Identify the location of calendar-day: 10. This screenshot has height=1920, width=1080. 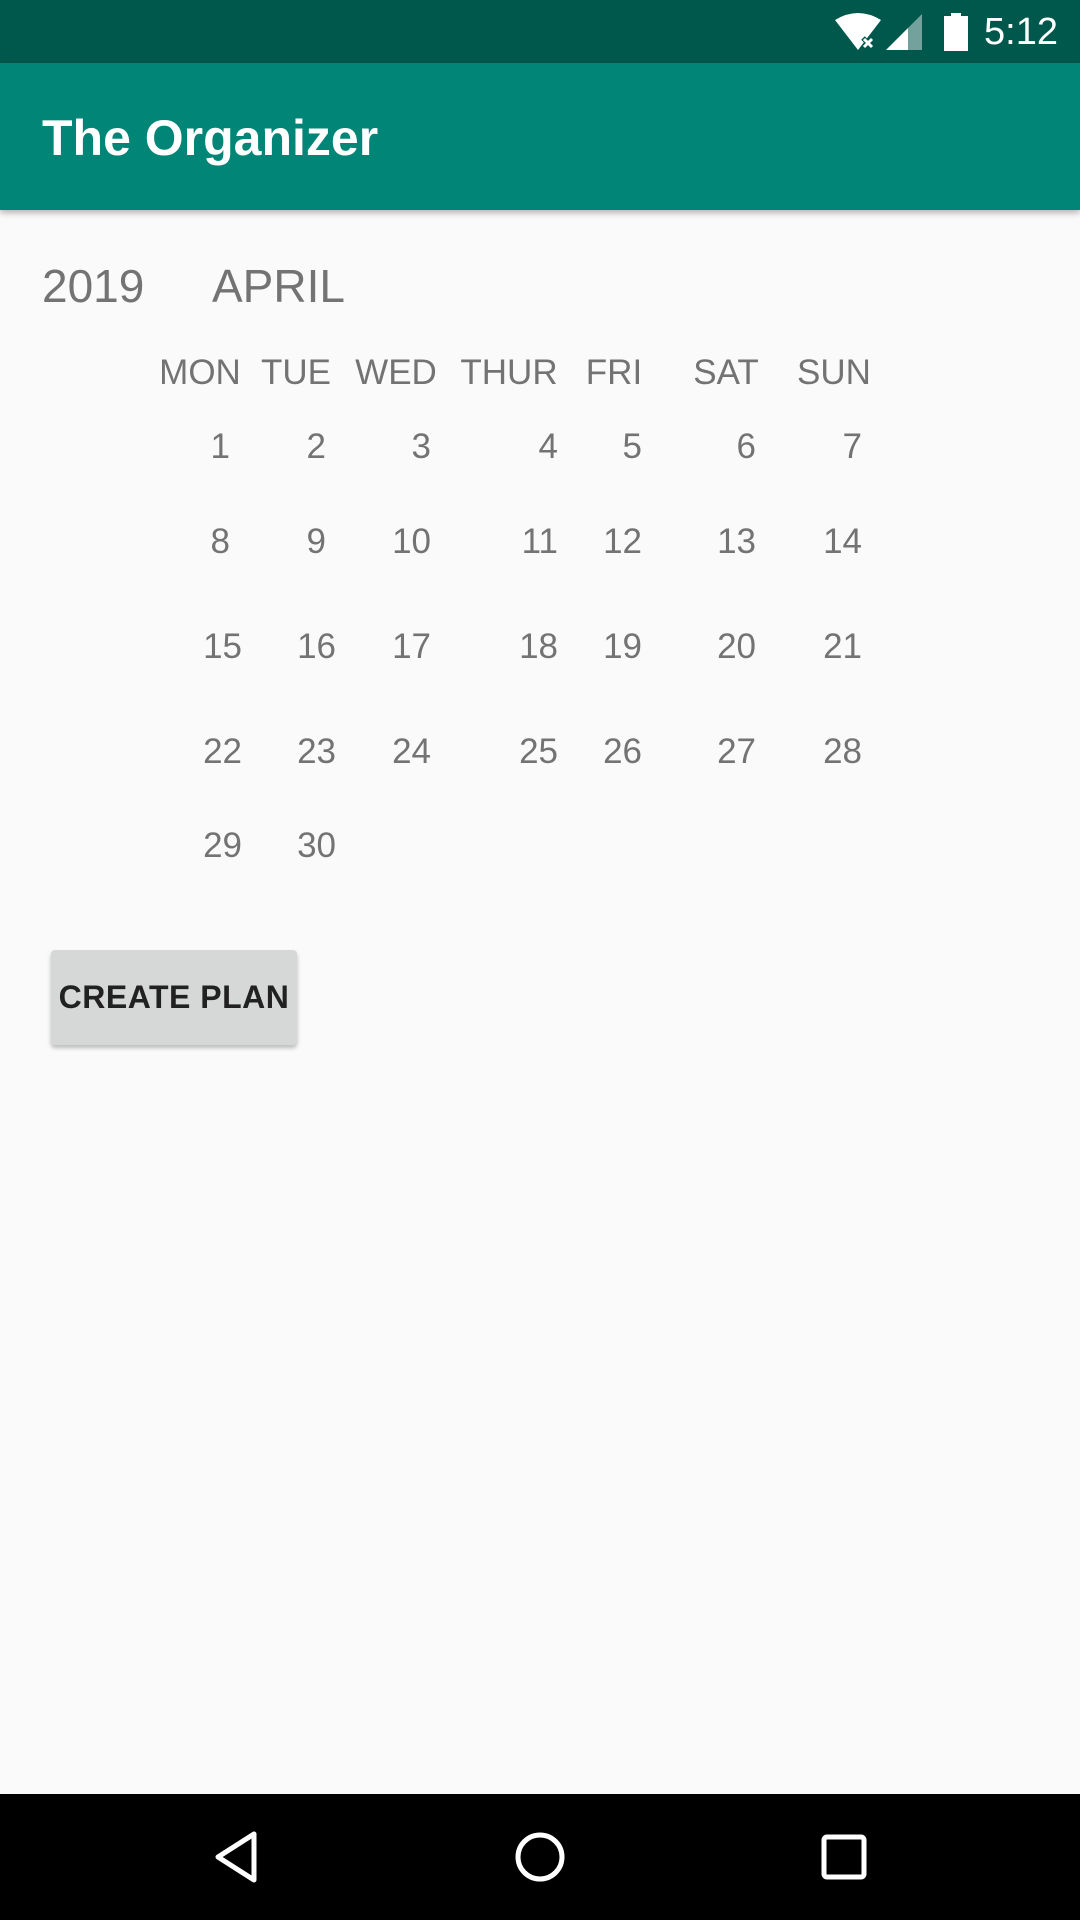
(381, 542).